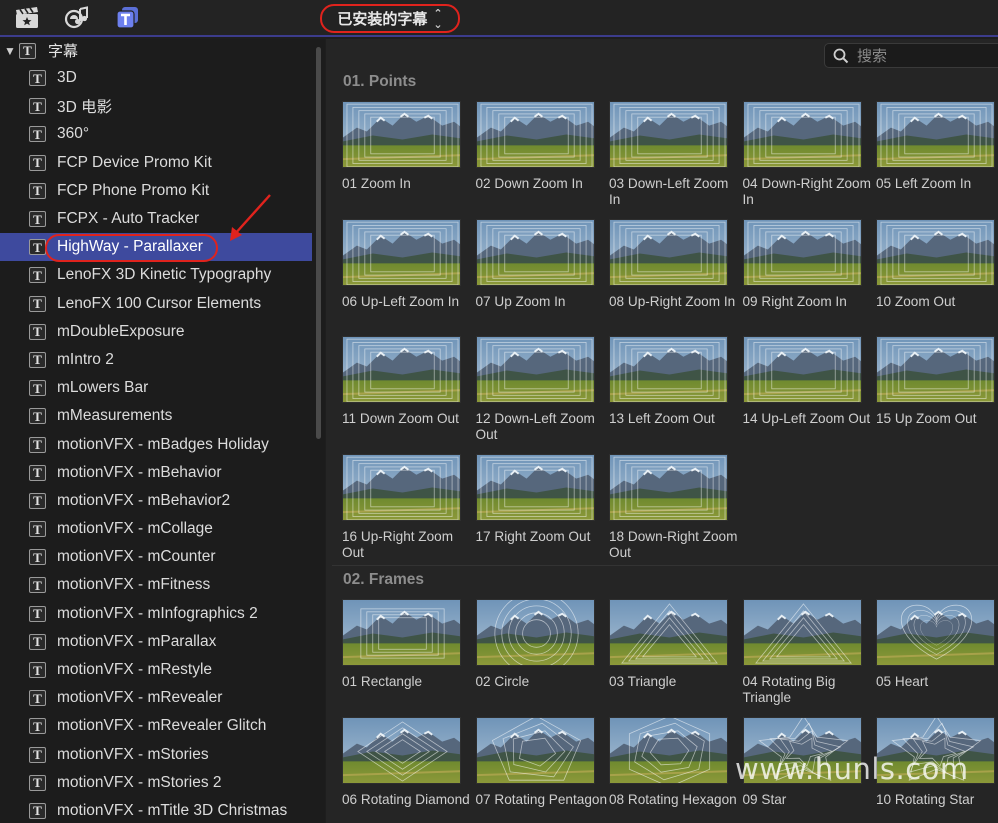 The width and height of the screenshot is (998, 823). What do you see at coordinates (156, 304) in the screenshot?
I see `sidebar-item: T LenoFX 100 Cursor Elements` at bounding box center [156, 304].